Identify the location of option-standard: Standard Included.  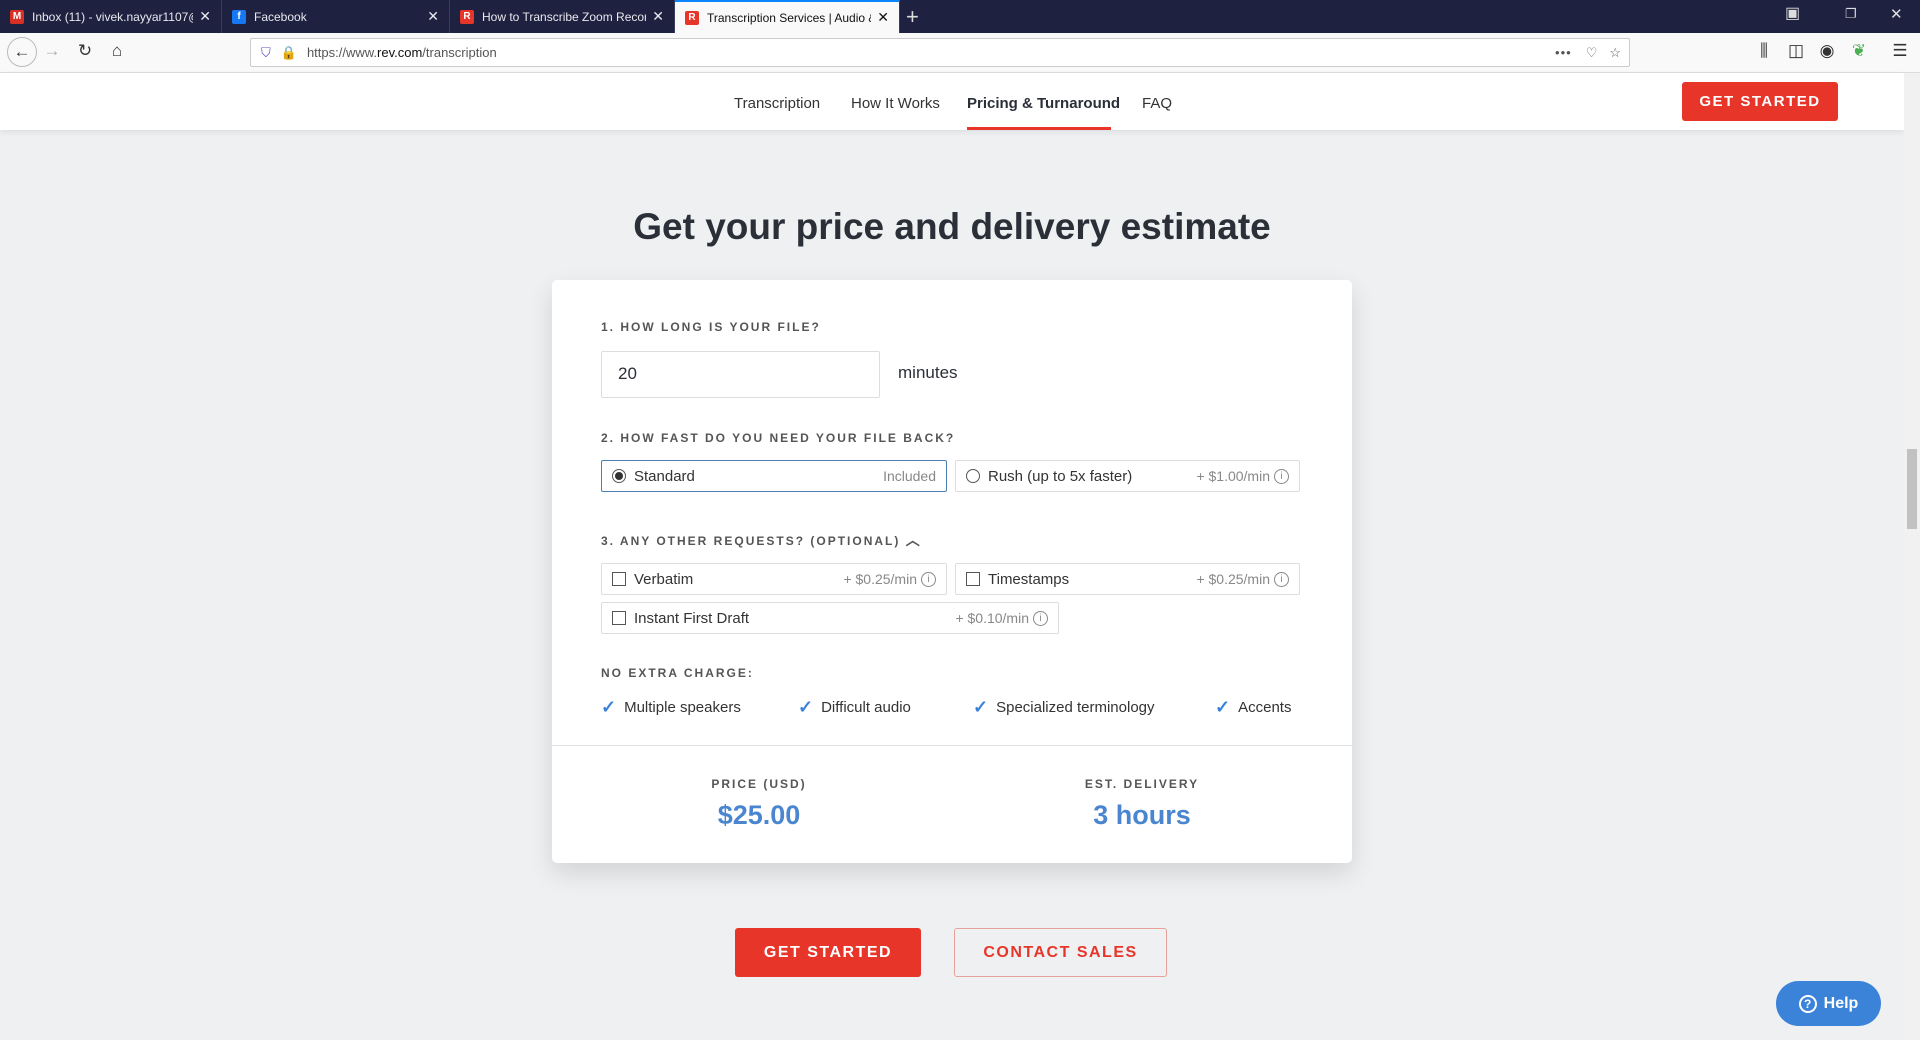
(774, 476).